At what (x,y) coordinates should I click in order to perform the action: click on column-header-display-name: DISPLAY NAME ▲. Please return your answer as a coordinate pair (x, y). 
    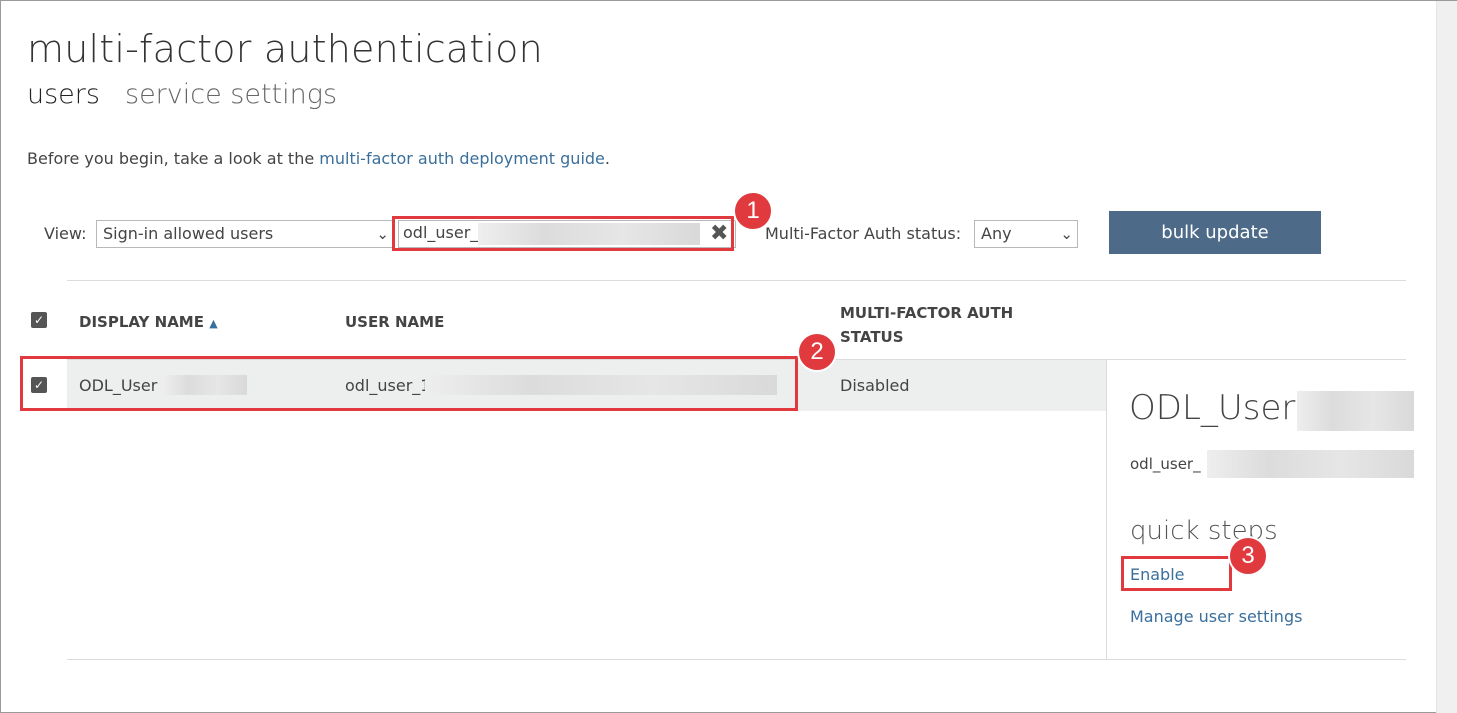
    Looking at the image, I should click on (148, 322).